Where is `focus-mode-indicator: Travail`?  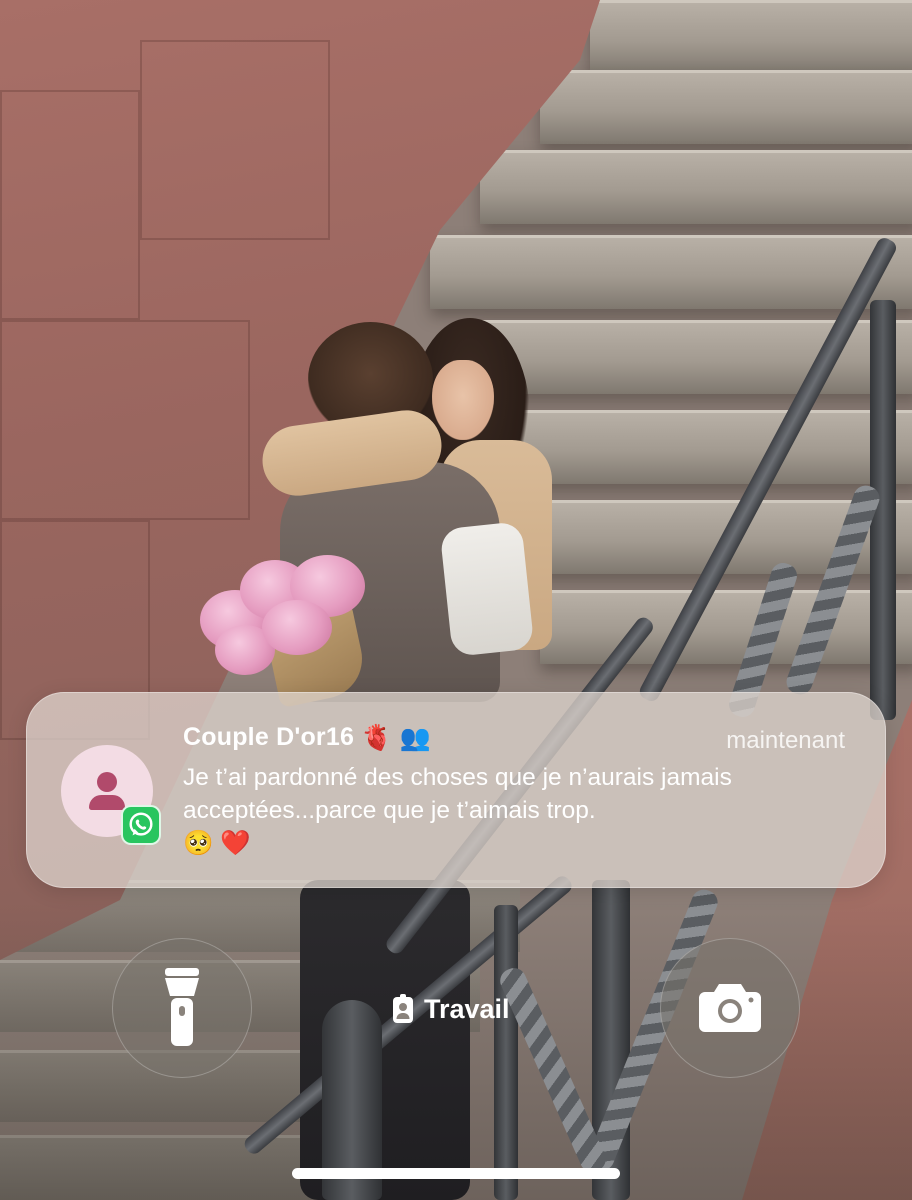
focus-mode-indicator: Travail is located at coordinates (451, 1009).